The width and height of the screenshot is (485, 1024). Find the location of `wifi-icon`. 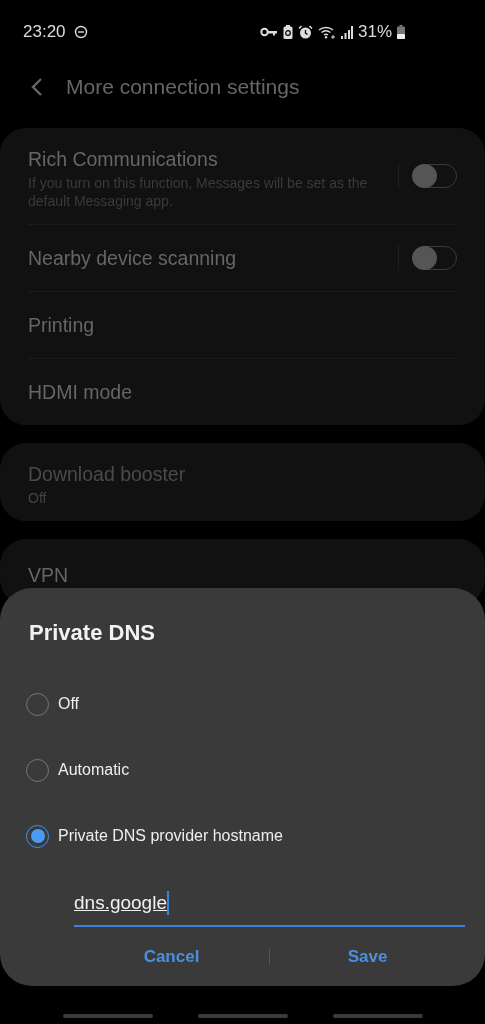

wifi-icon is located at coordinates (326, 32).